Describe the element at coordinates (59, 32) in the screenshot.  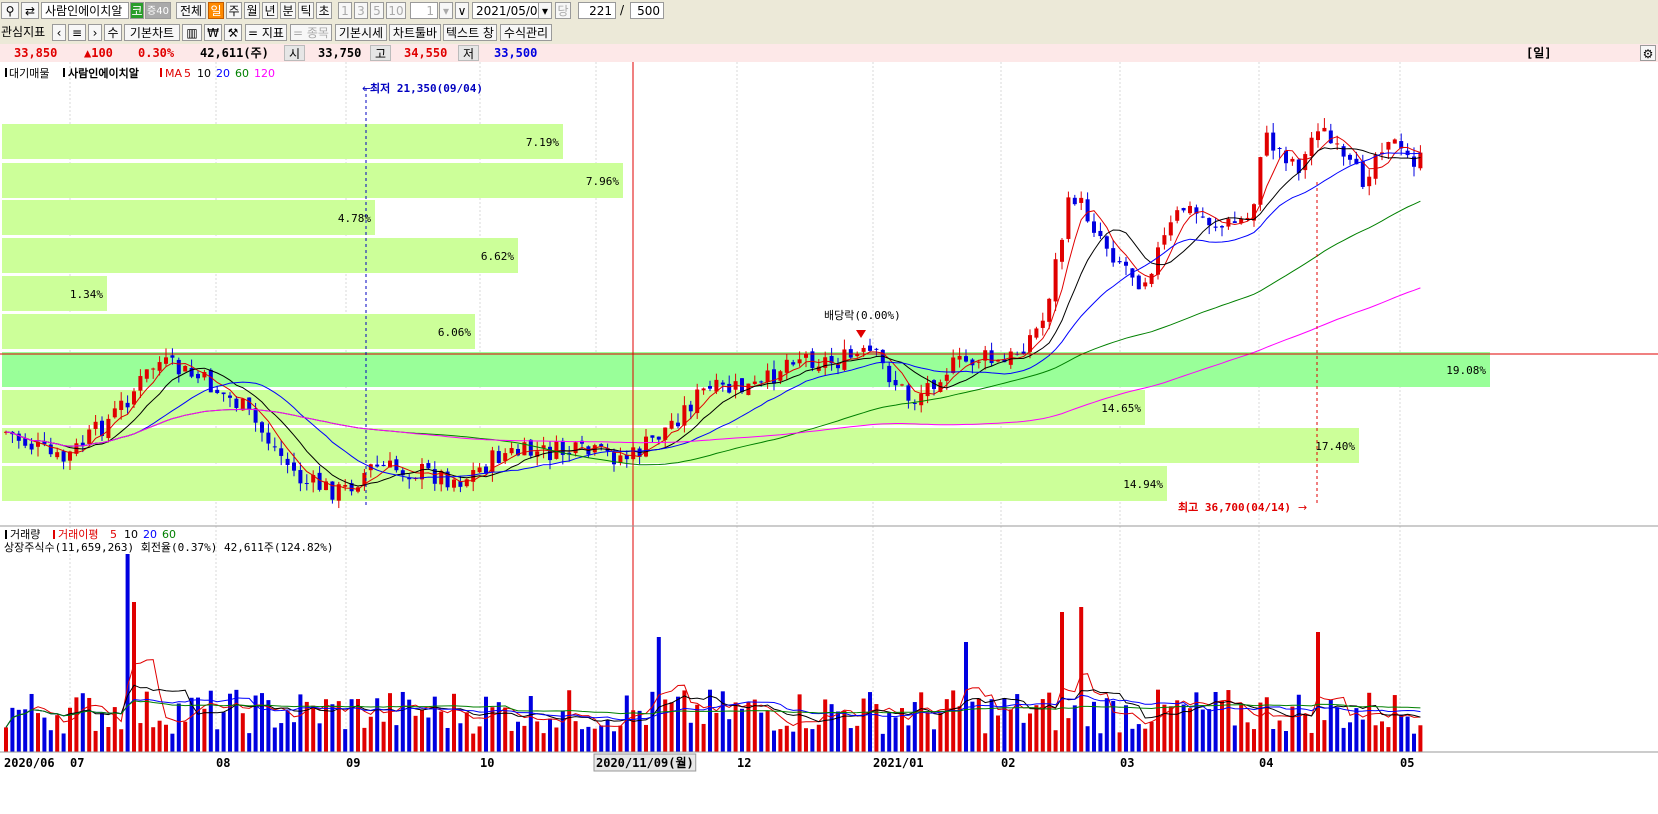
I see `scroll-left-icon: ‹` at that location.